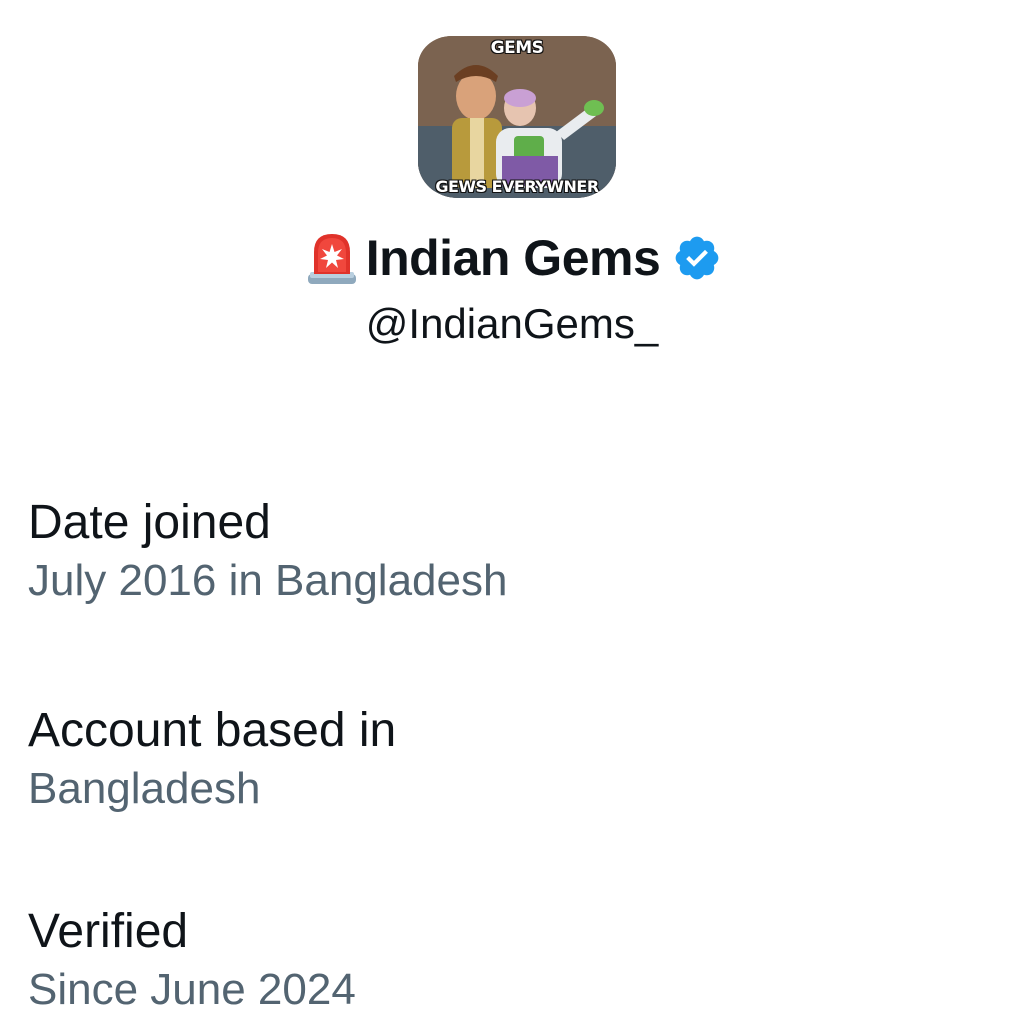 The image size is (1024, 1024). Describe the element at coordinates (268, 580) in the screenshot. I see `date-joined-value: July 2016 in Bangladesh` at that location.